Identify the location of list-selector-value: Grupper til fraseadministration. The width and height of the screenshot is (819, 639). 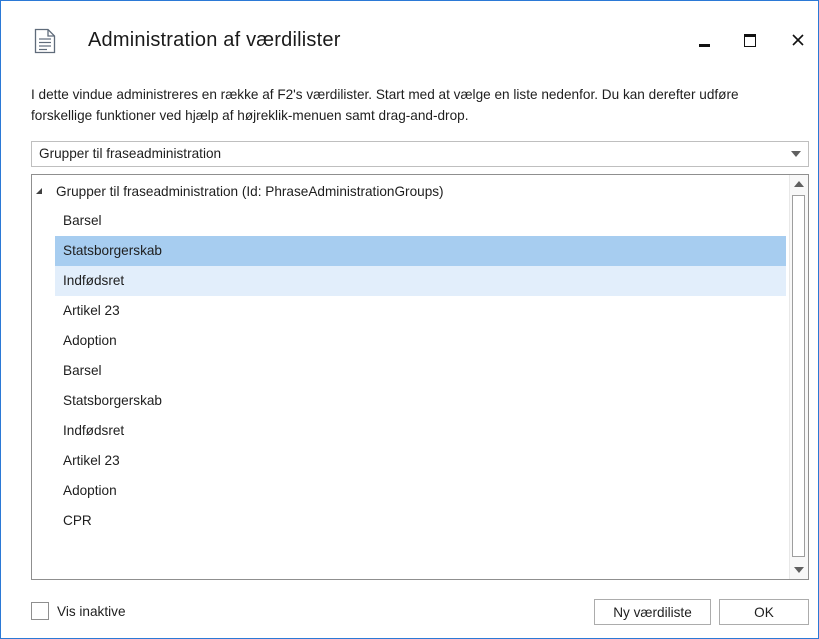
(130, 153).